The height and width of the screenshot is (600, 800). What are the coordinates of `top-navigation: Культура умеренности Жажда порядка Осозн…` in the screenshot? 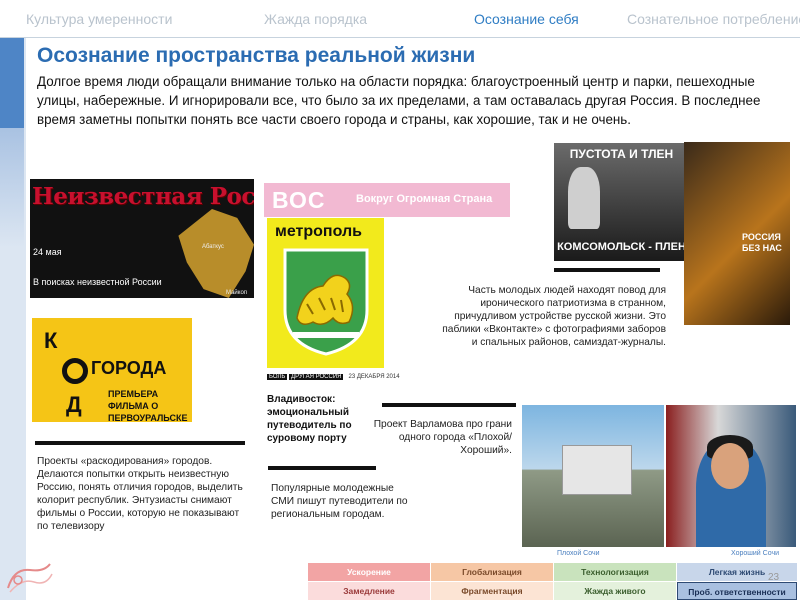 It's located at (400, 19).